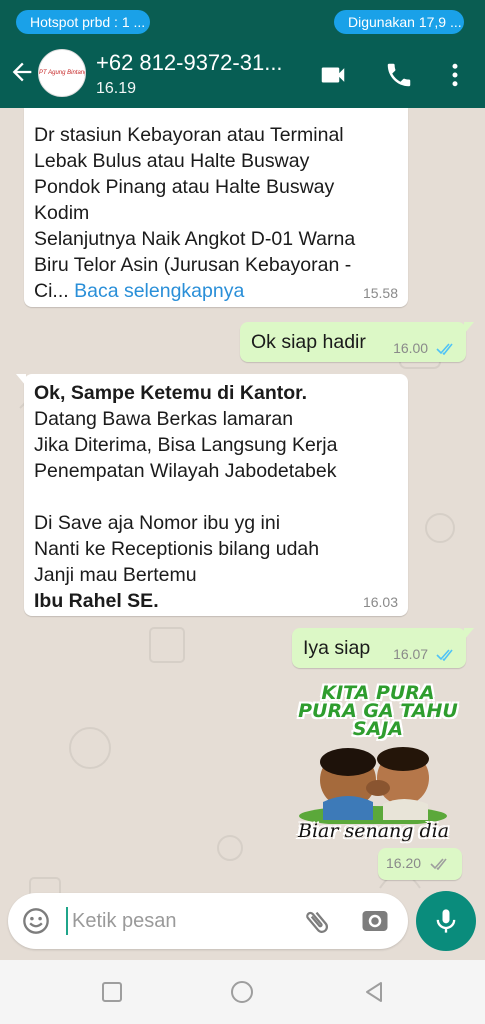  Describe the element at coordinates (189, 135) in the screenshot. I see `message-line: Dr stasiun Kebayoran atau Terminal` at that location.